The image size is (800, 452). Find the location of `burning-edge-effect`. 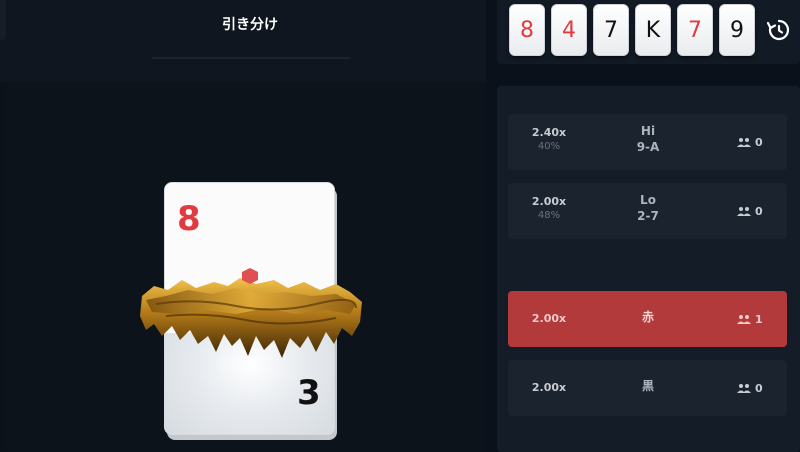

burning-edge-effect is located at coordinates (251, 313).